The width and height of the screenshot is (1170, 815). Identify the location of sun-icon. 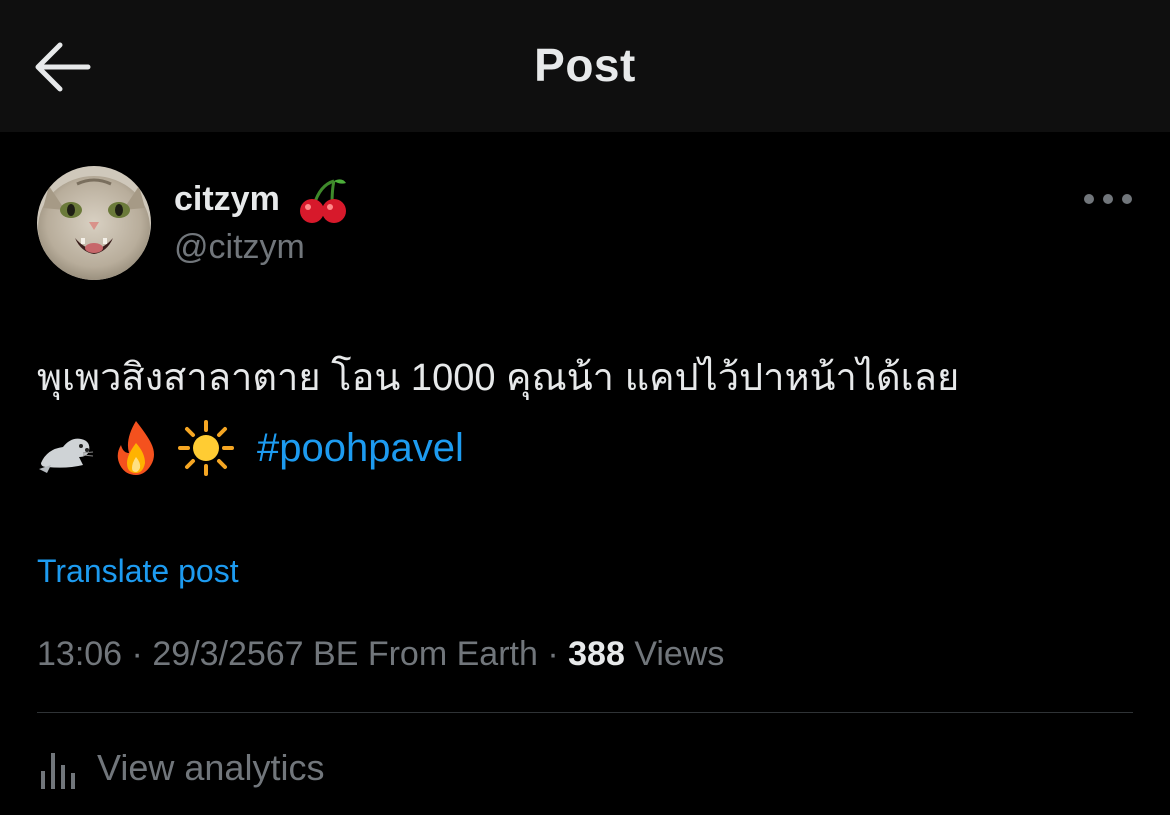
(206, 448).